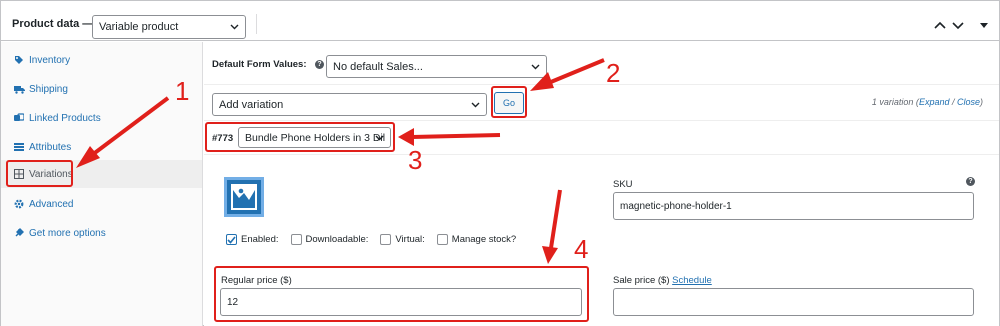 The width and height of the screenshot is (1000, 326). I want to click on downloadable-label: Downloadable:, so click(337, 239).